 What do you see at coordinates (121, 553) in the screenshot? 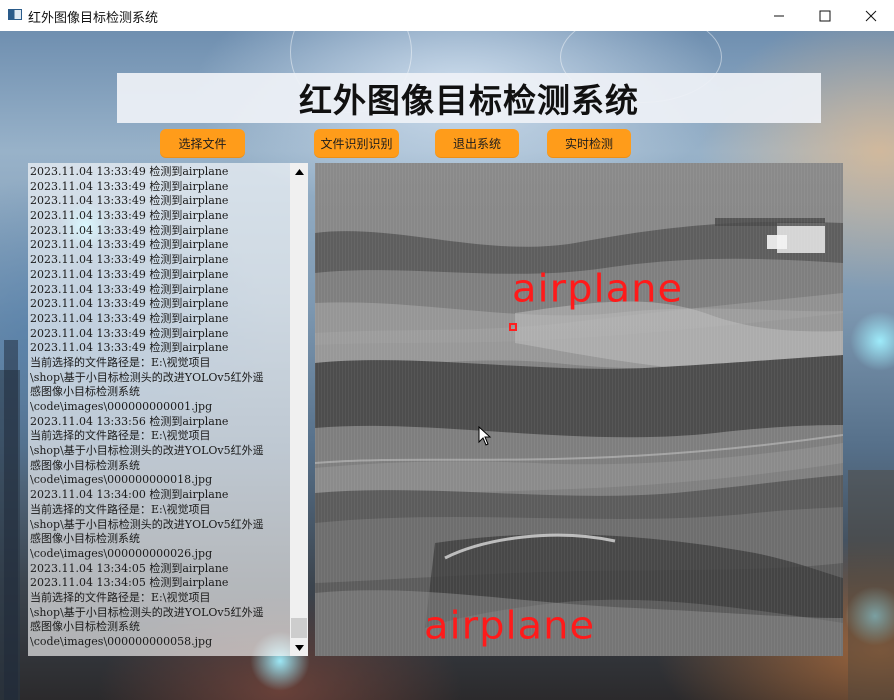
I see `log-line: \code\images\000000000026.jpg` at bounding box center [121, 553].